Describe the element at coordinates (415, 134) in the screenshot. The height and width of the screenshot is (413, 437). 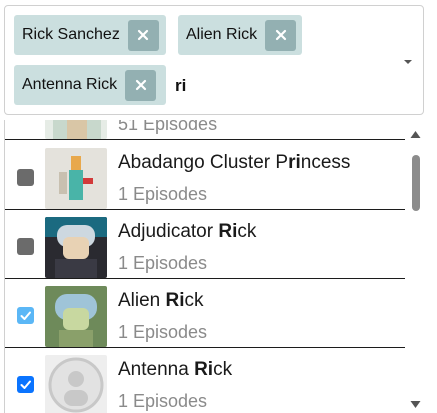
I see `arrow-up-icon` at that location.